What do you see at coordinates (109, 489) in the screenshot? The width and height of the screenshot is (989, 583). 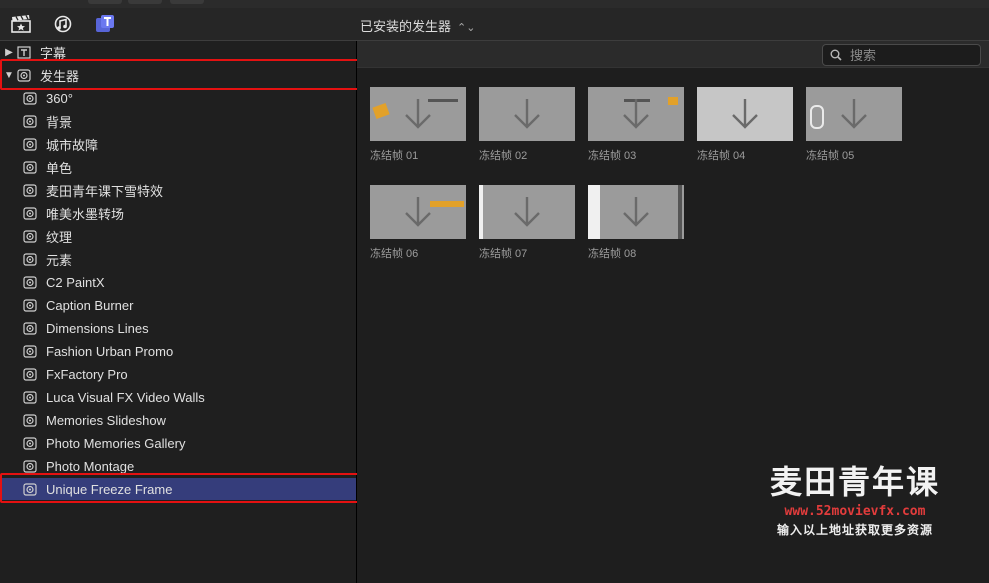 I see `sidebar-item-label: Unique Freeze Frame` at bounding box center [109, 489].